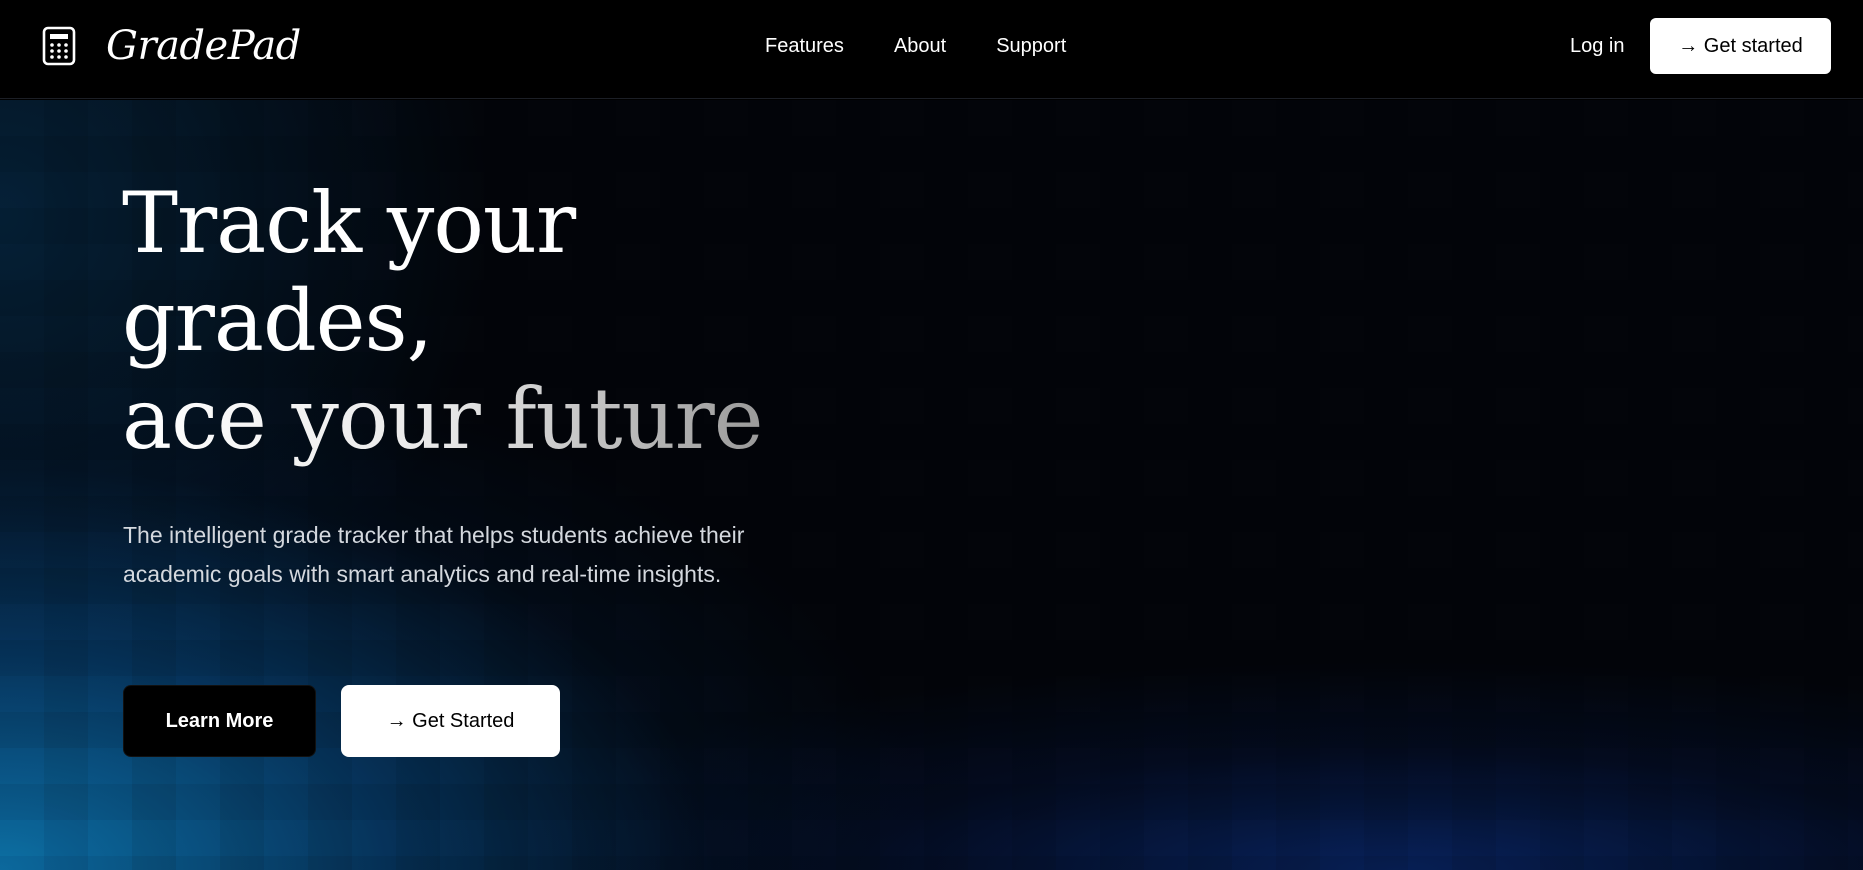 This screenshot has height=870, width=1863. I want to click on main-nav: Features About Support, so click(915, 46).